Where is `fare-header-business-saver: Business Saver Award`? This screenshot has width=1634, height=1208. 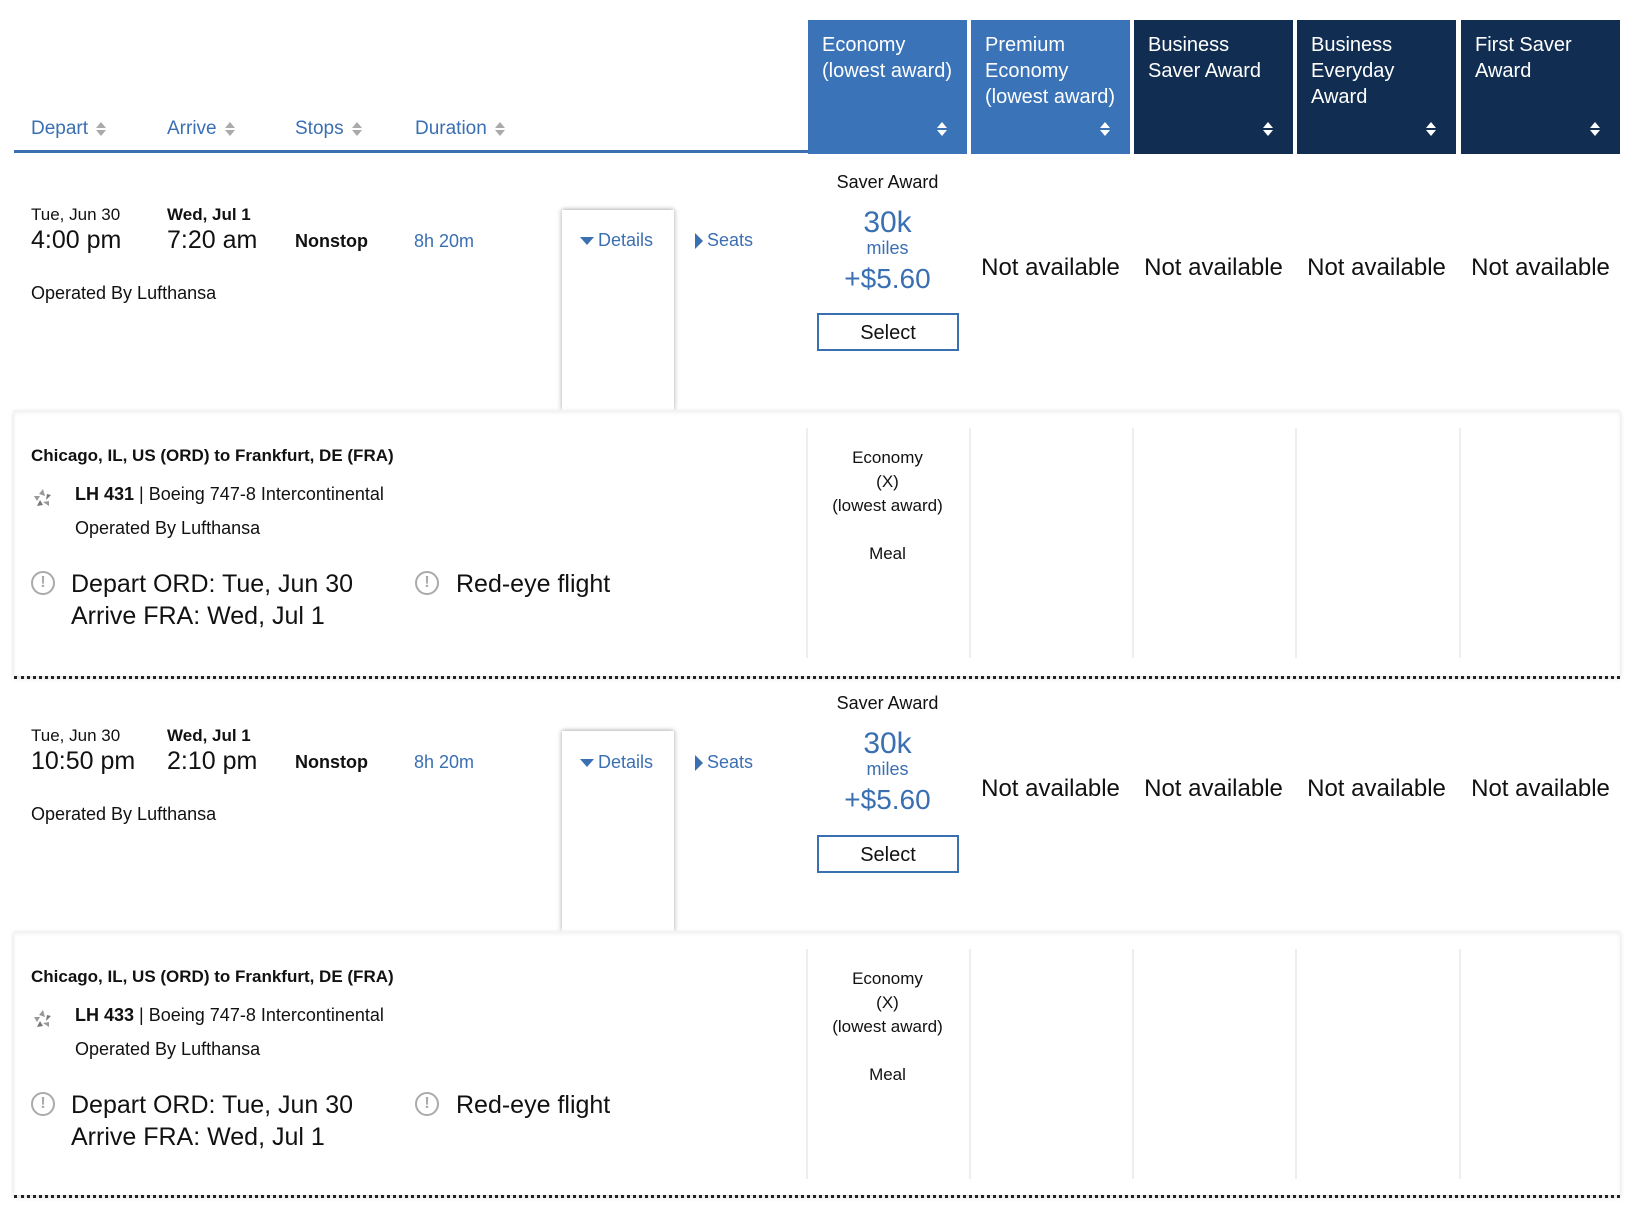 fare-header-business-saver: Business Saver Award is located at coordinates (1213, 87).